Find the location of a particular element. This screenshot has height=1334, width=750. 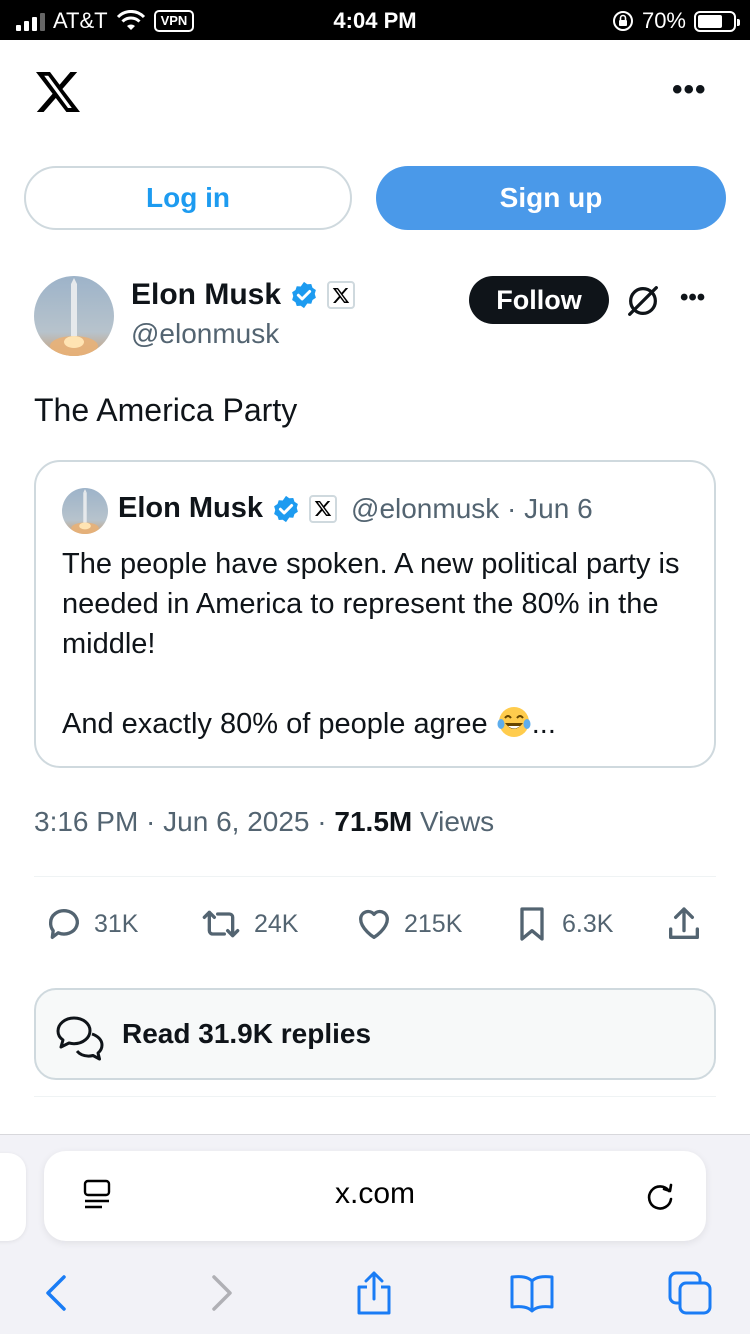

battery-fill is located at coordinates (710, 21).